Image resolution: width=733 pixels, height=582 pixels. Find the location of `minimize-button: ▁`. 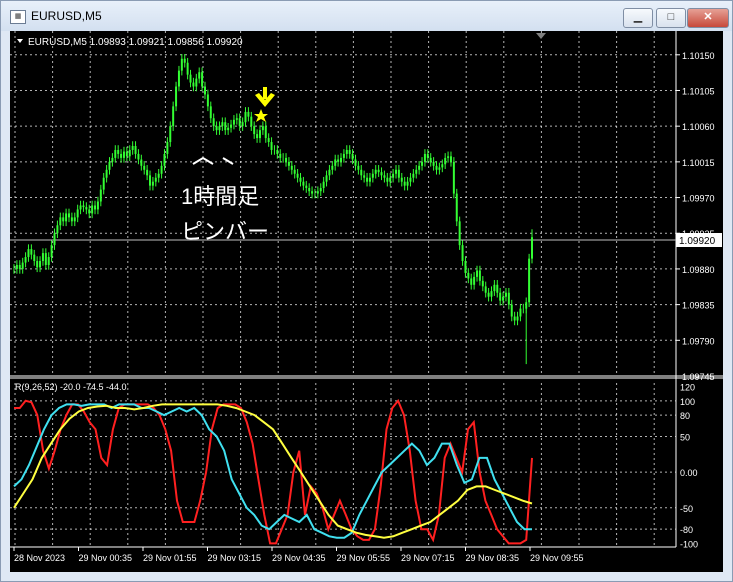

minimize-button: ▁ is located at coordinates (638, 18).